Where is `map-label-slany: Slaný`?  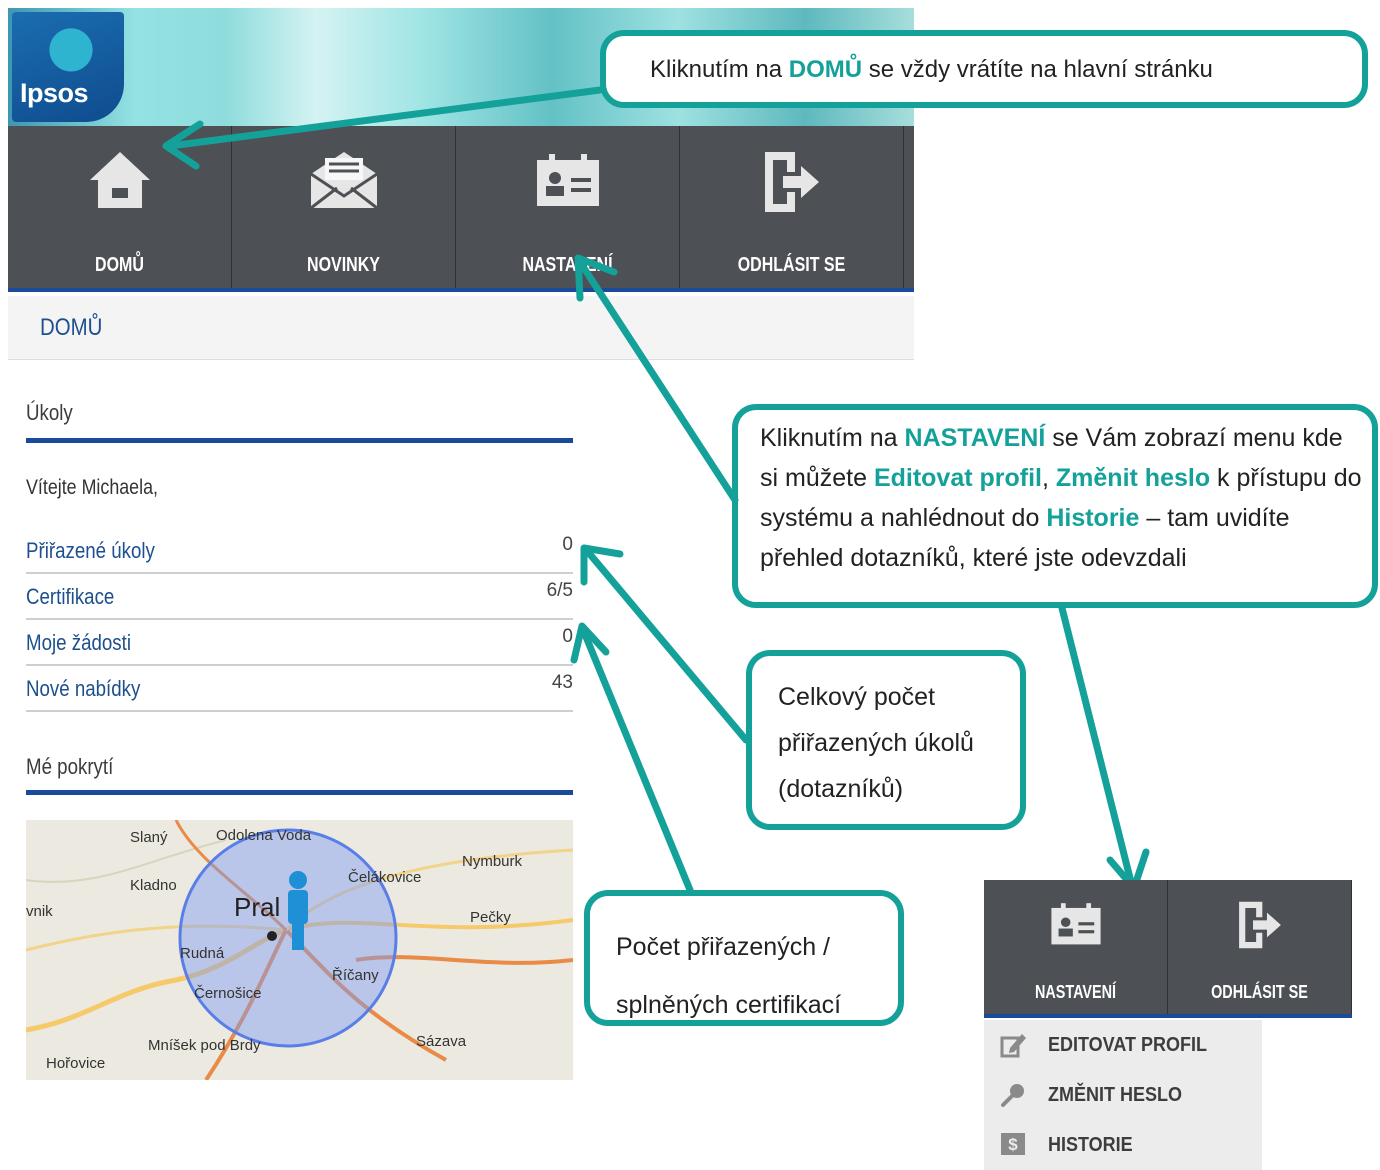
map-label-slany: Slaný is located at coordinates (149, 837).